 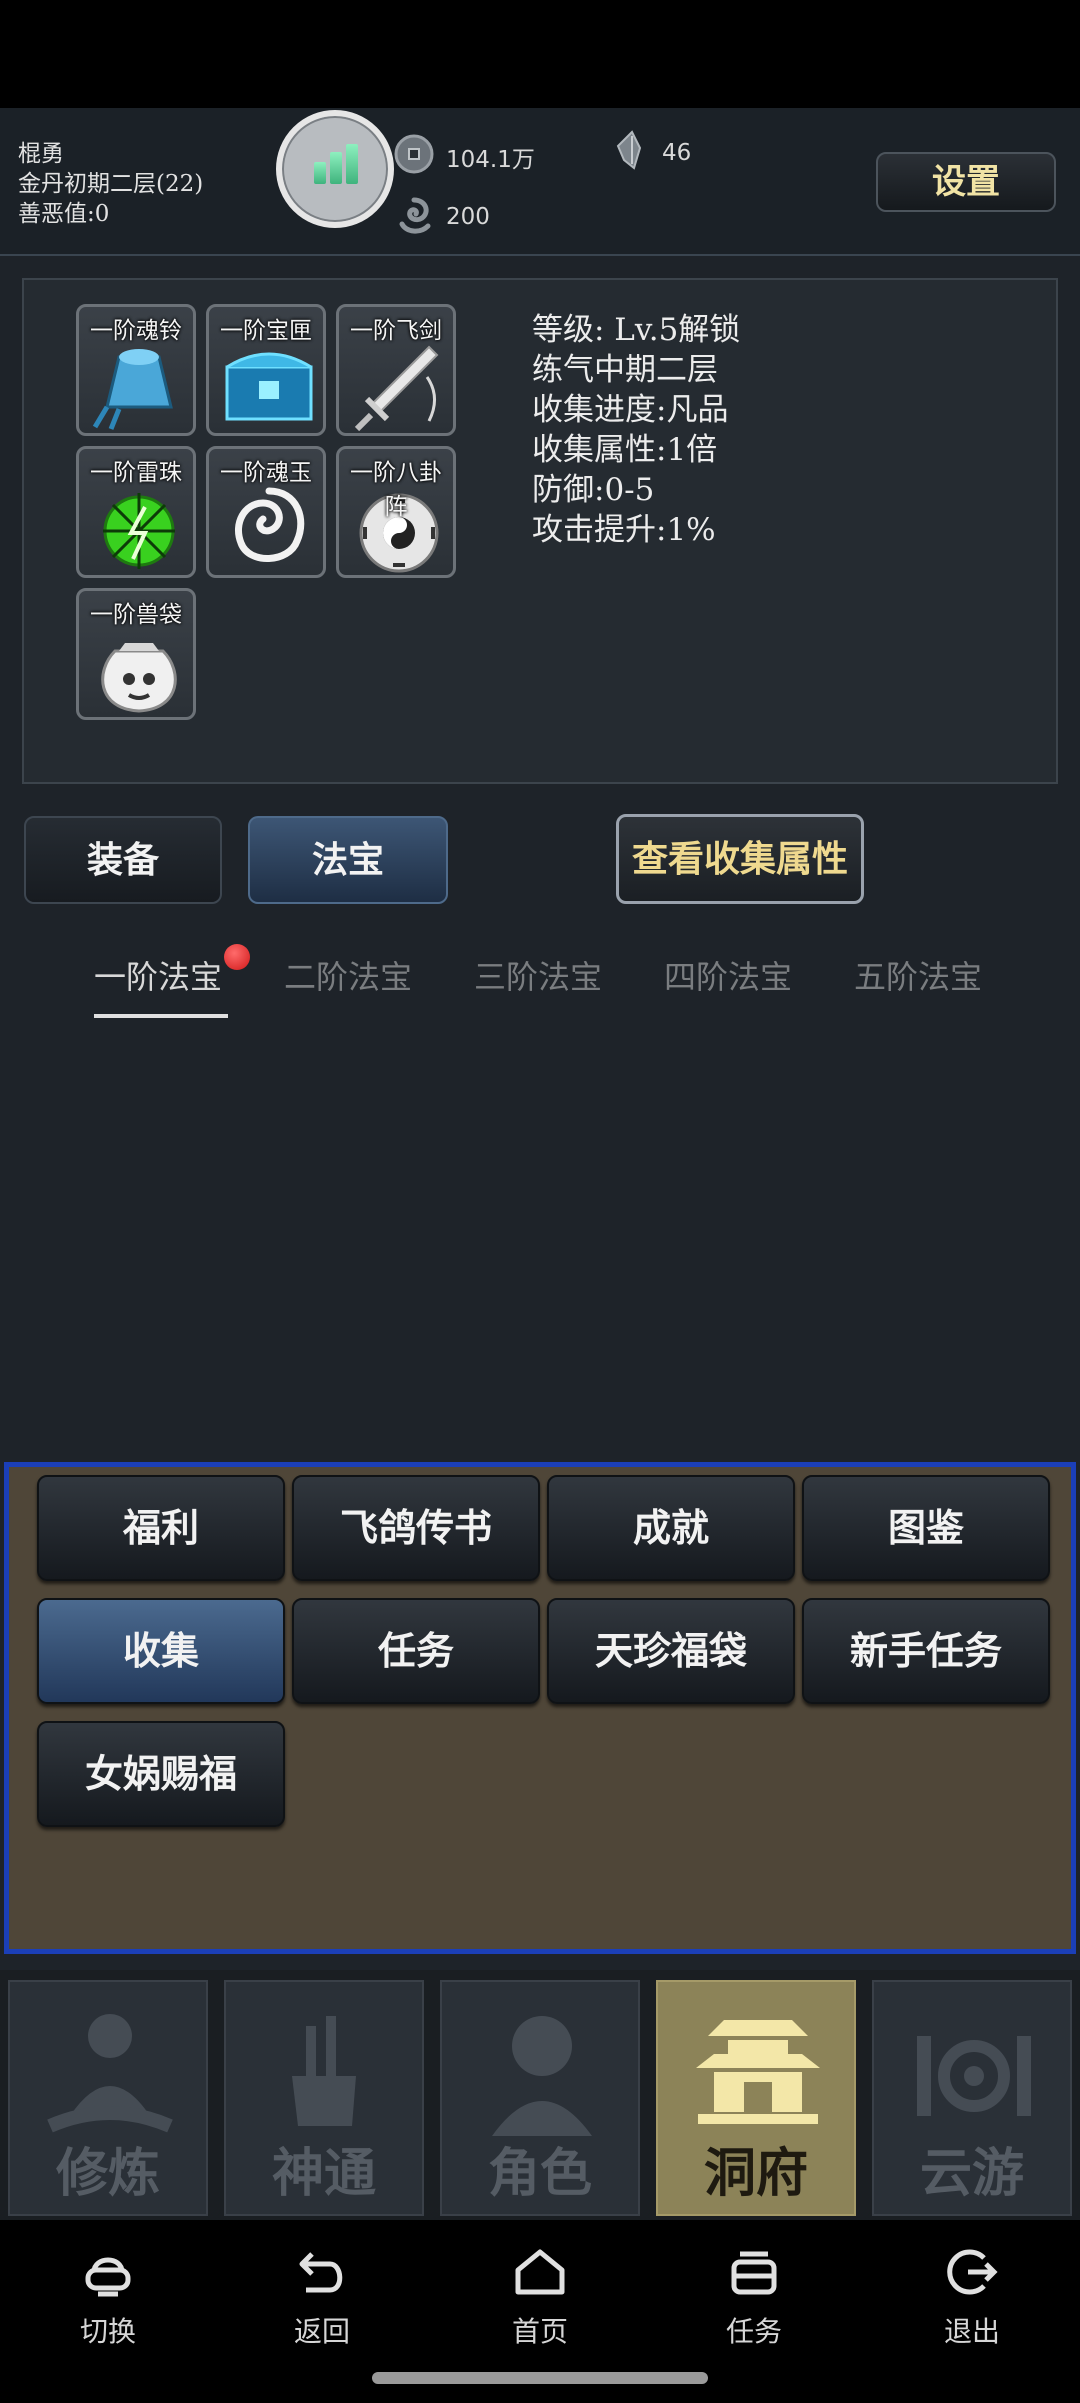 What do you see at coordinates (540, 2378) in the screenshot?
I see `home-indicator` at bounding box center [540, 2378].